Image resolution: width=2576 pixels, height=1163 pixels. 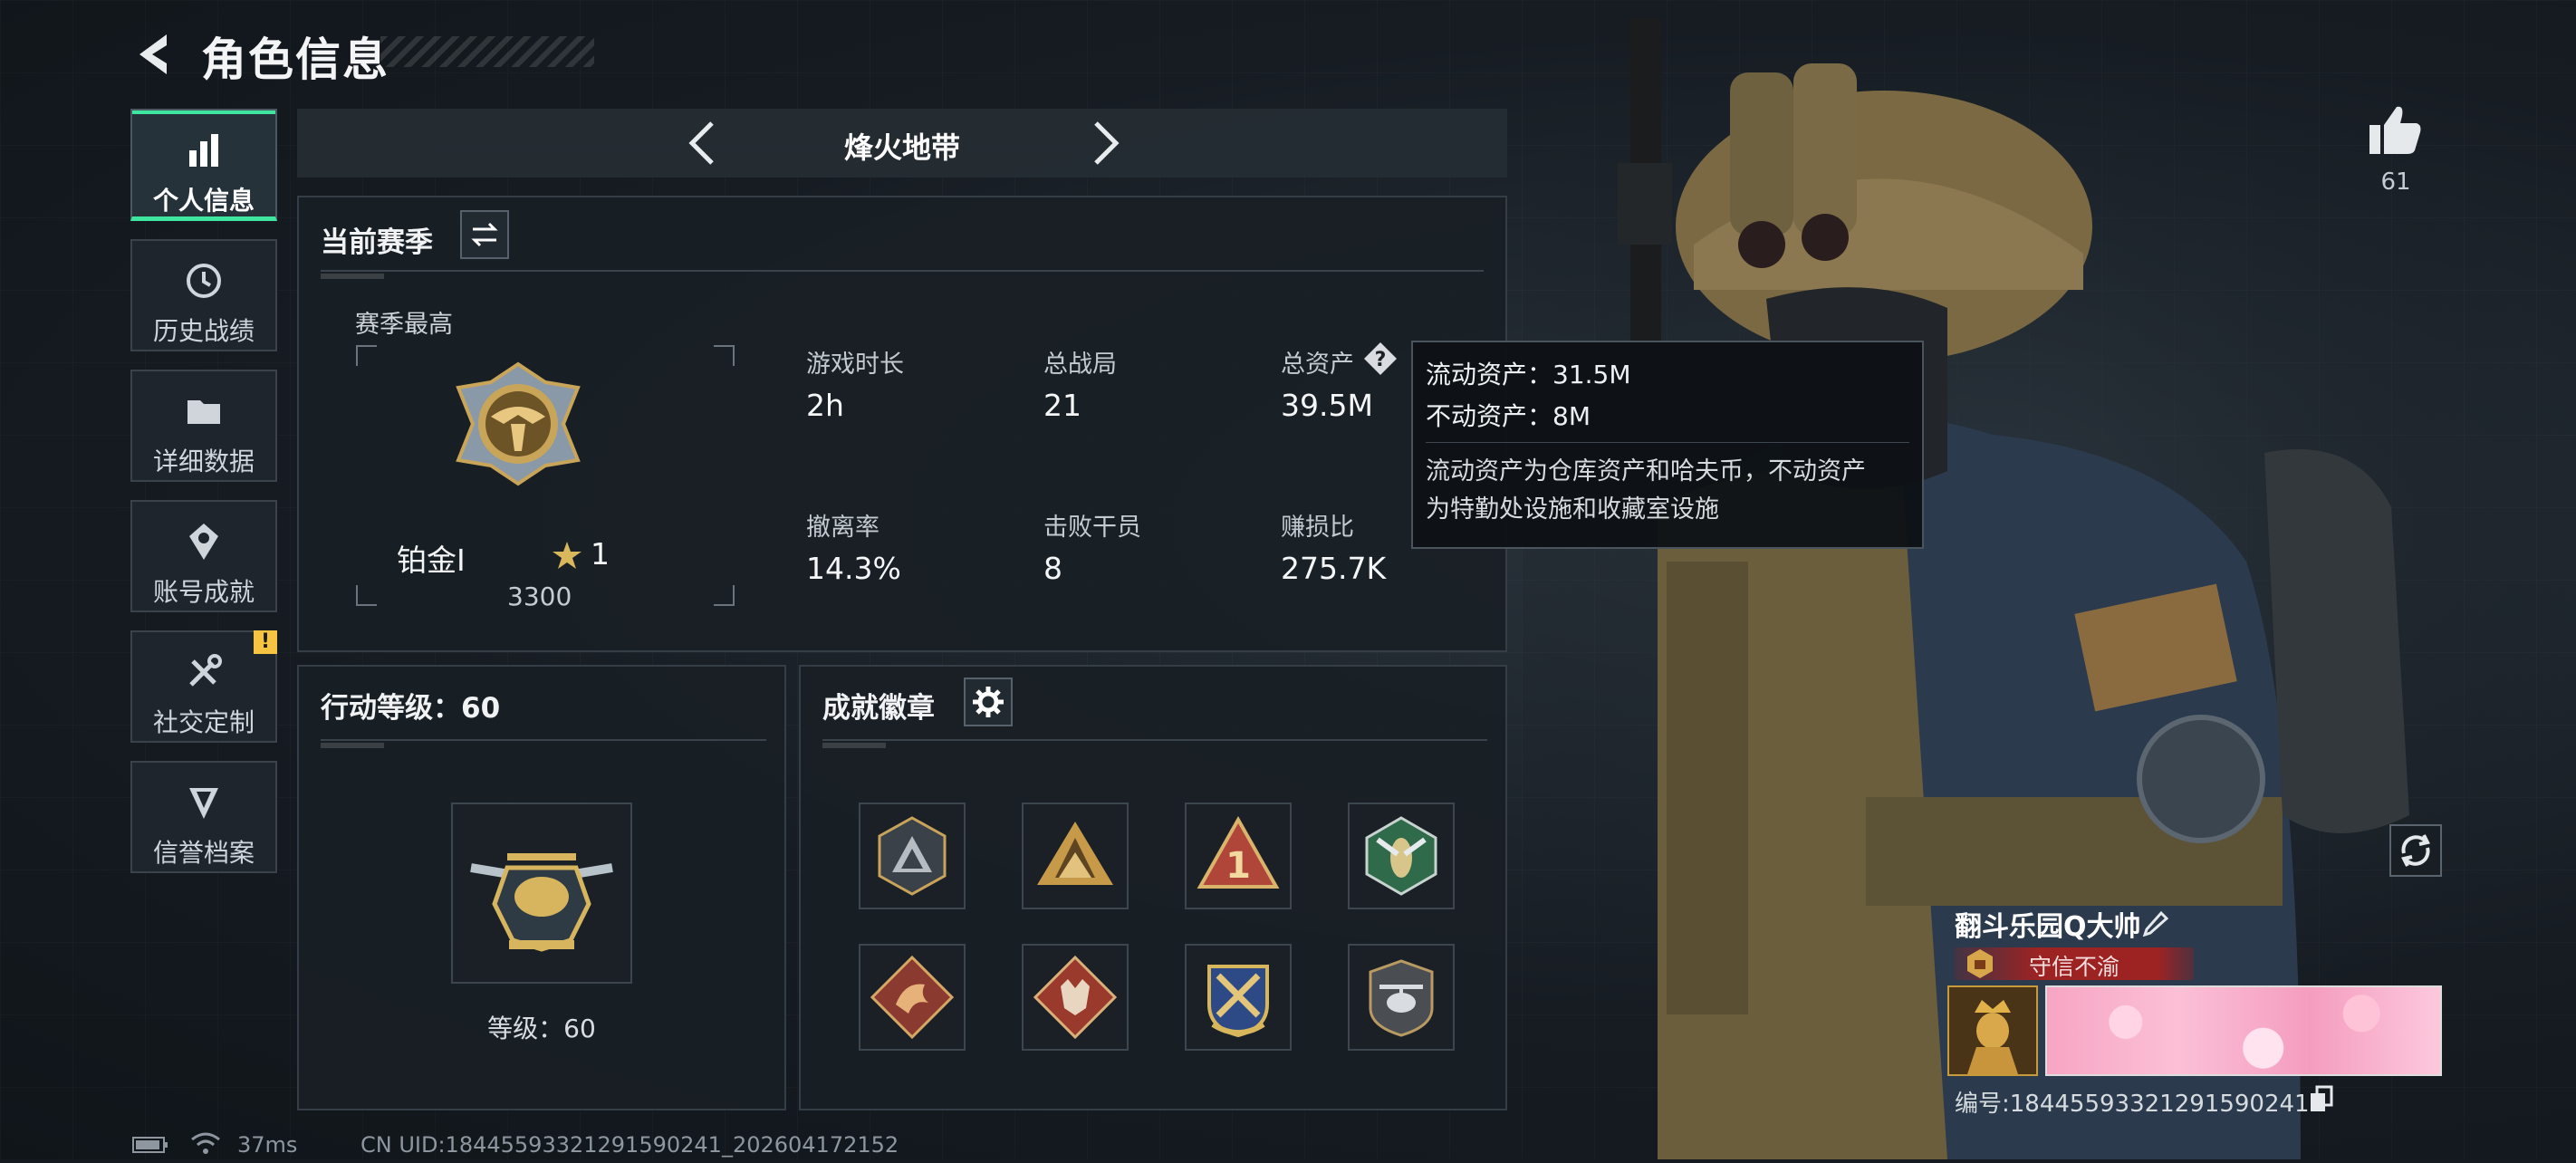 I want to click on stat-label: 击败干员, so click(x=1092, y=528).